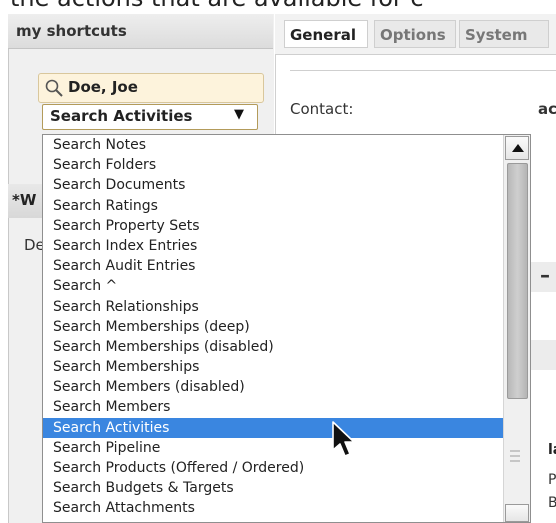 Image resolution: width=556 pixels, height=523 pixels. Describe the element at coordinates (71, 31) in the screenshot. I see `shortcuts-title: my shortcuts` at that location.